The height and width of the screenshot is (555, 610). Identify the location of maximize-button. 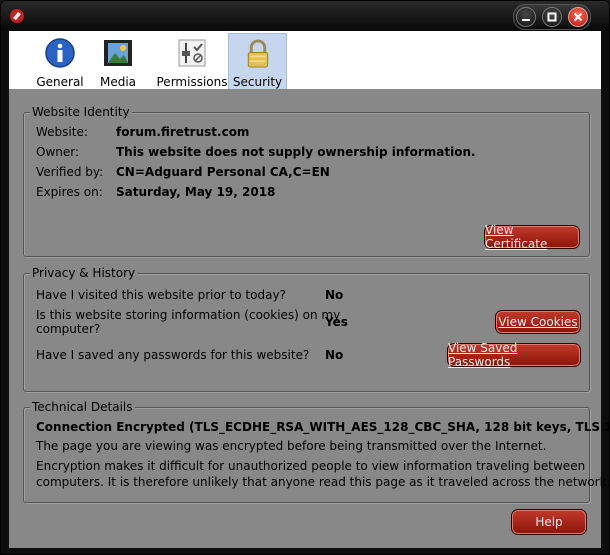
(552, 17).